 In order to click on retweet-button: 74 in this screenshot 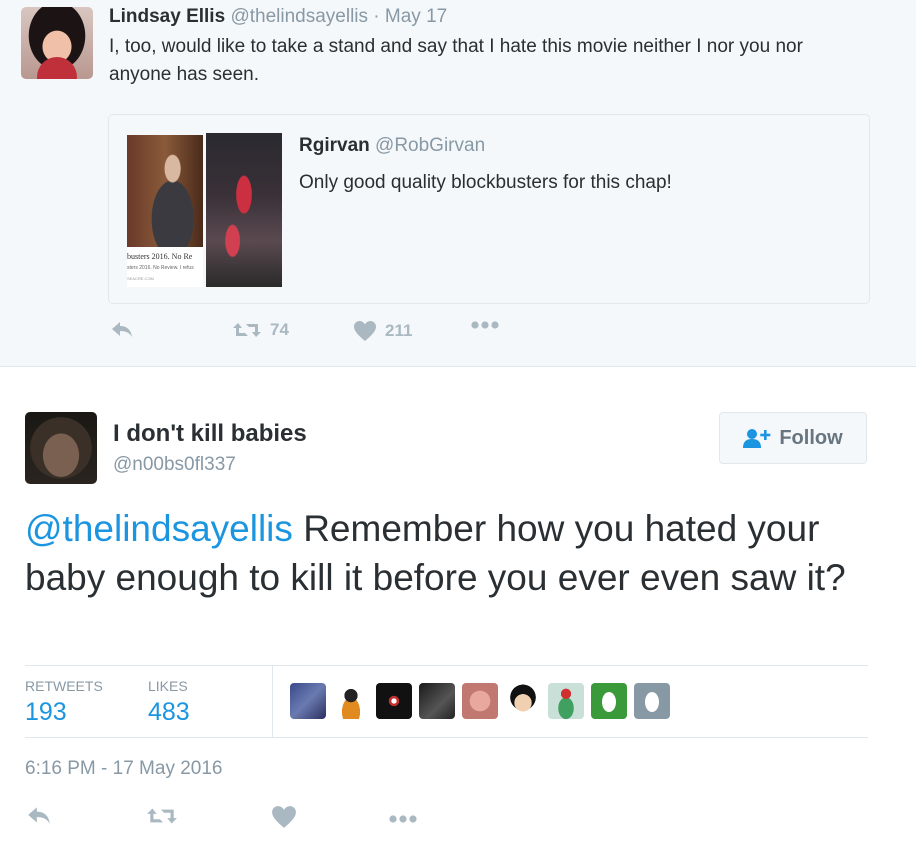, I will do `click(260, 330)`.